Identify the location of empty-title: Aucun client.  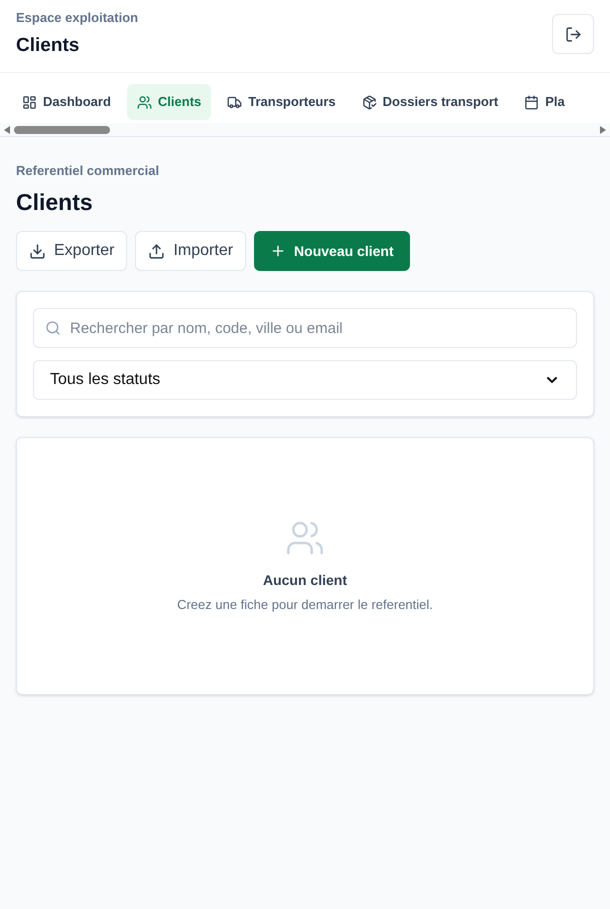
(304, 580).